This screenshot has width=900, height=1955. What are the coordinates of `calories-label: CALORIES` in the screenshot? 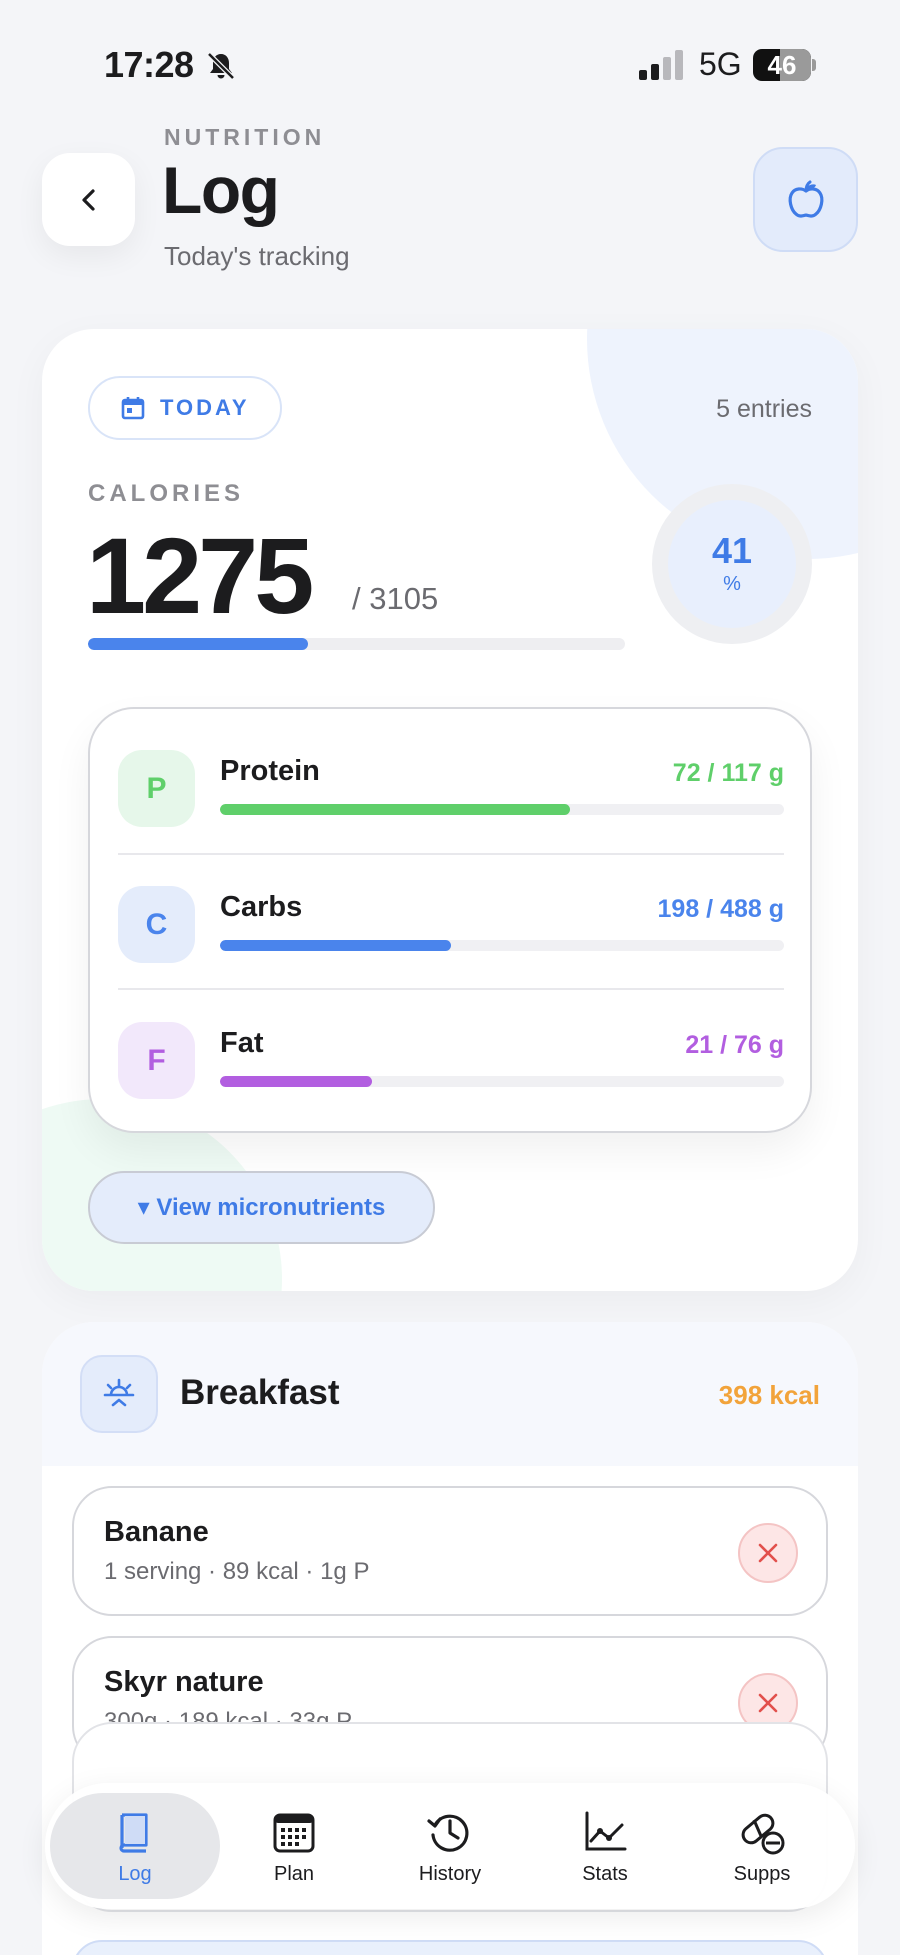 It's located at (166, 493).